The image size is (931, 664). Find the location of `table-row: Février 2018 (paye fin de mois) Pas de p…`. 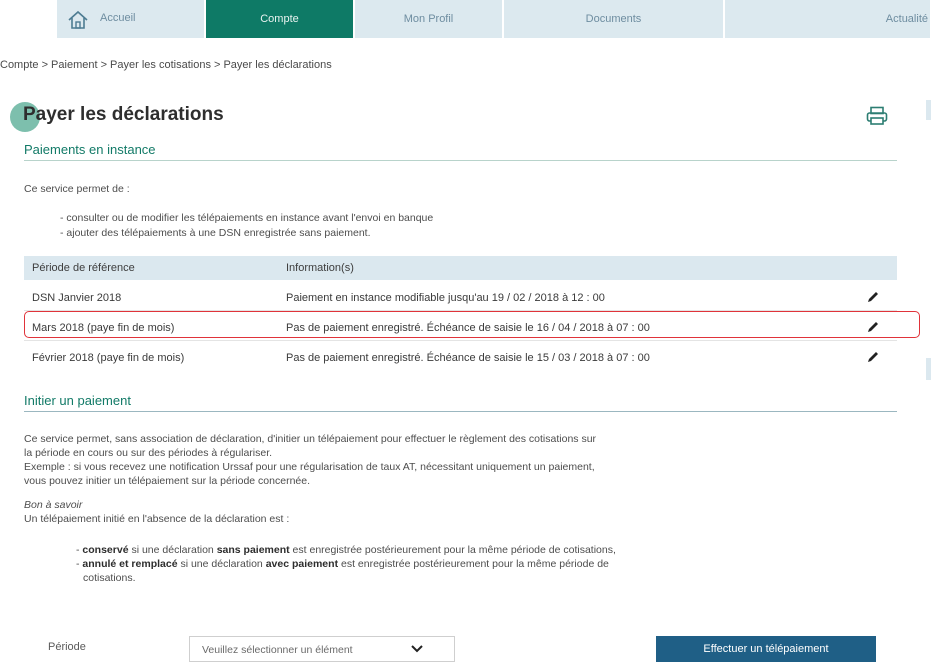

table-row: Février 2018 (paye fin de mois) Pas de p… is located at coordinates (460, 358).